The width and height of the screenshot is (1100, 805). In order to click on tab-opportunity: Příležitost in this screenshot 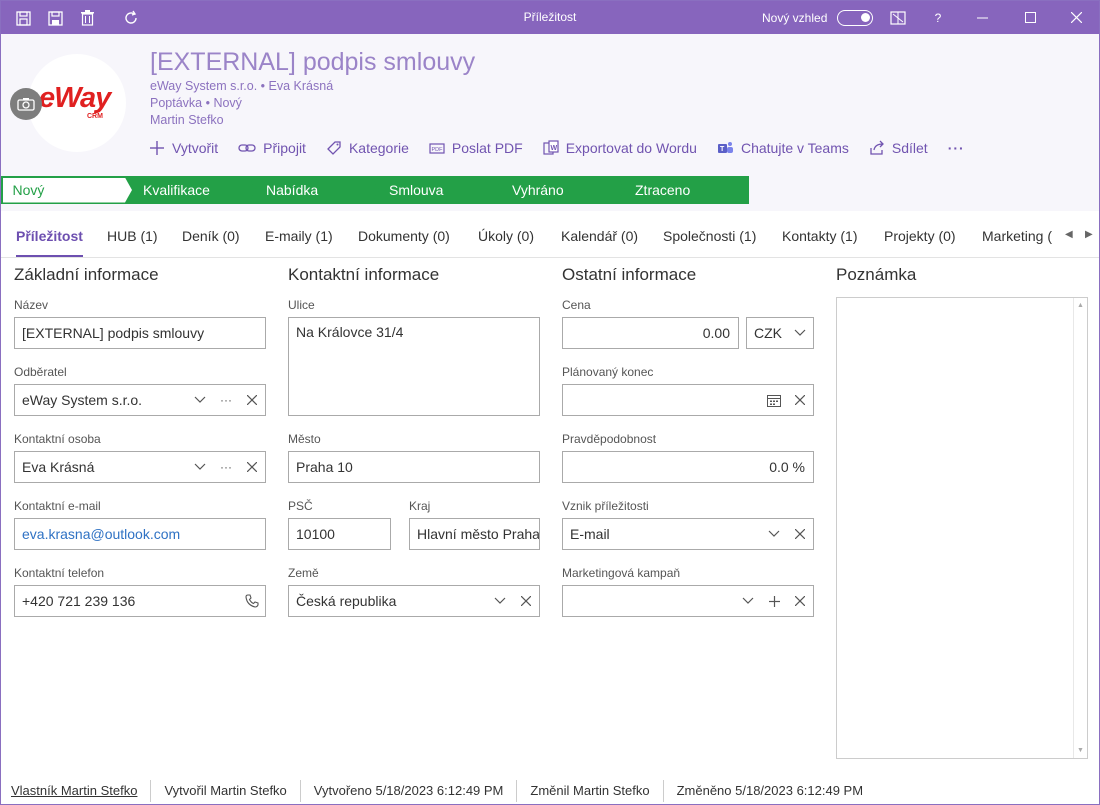, I will do `click(49, 242)`.